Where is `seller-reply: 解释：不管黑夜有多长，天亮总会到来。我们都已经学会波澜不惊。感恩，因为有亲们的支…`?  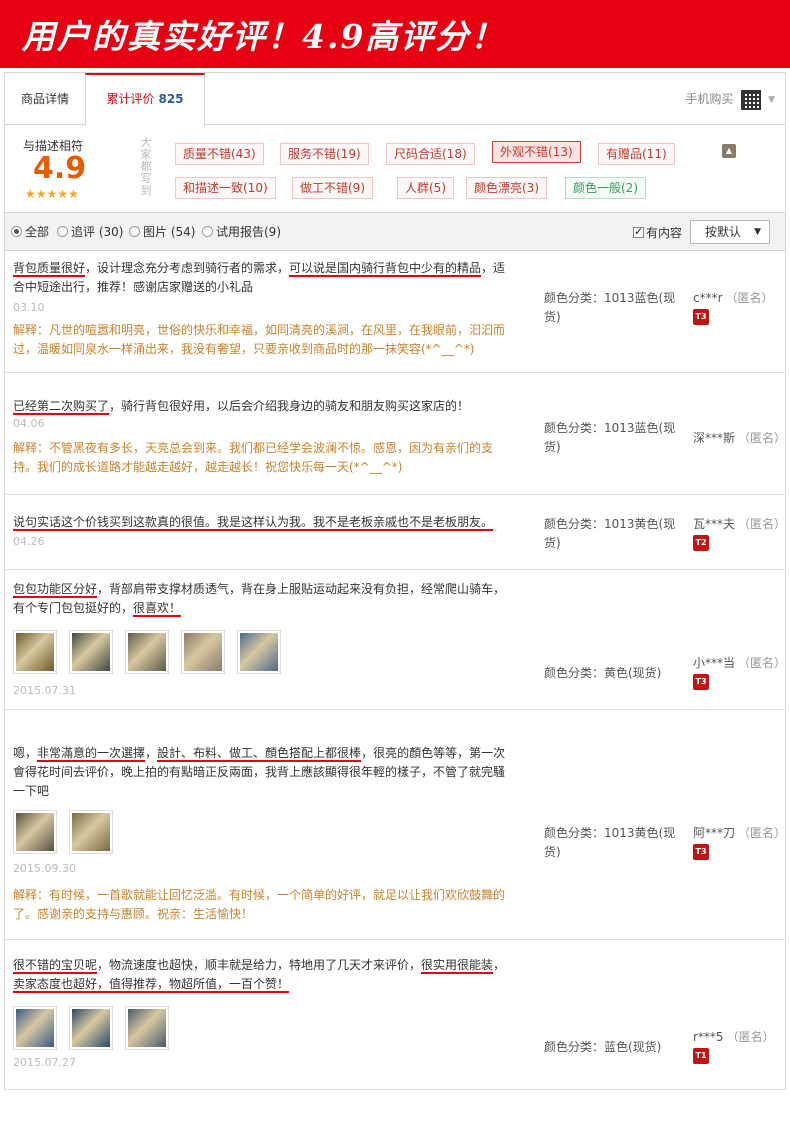 seller-reply: 解释：不管黑夜有多长，天亮总会到来。我们都已经学会波澜不惊。感恩，因为有亲们的支… is located at coordinates (253, 457).